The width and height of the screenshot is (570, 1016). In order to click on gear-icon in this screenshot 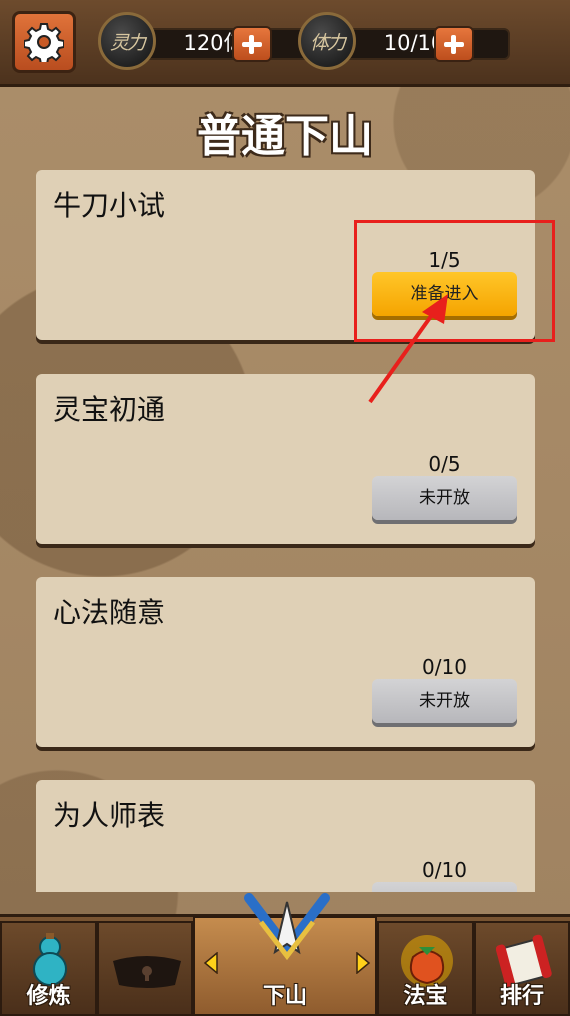, I will do `click(44, 42)`.